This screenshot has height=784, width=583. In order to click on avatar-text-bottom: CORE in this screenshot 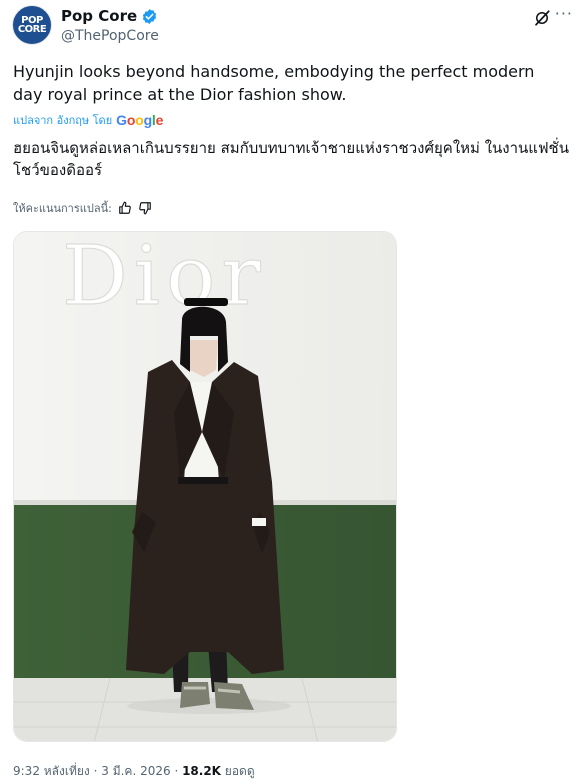, I will do `click(32, 29)`.